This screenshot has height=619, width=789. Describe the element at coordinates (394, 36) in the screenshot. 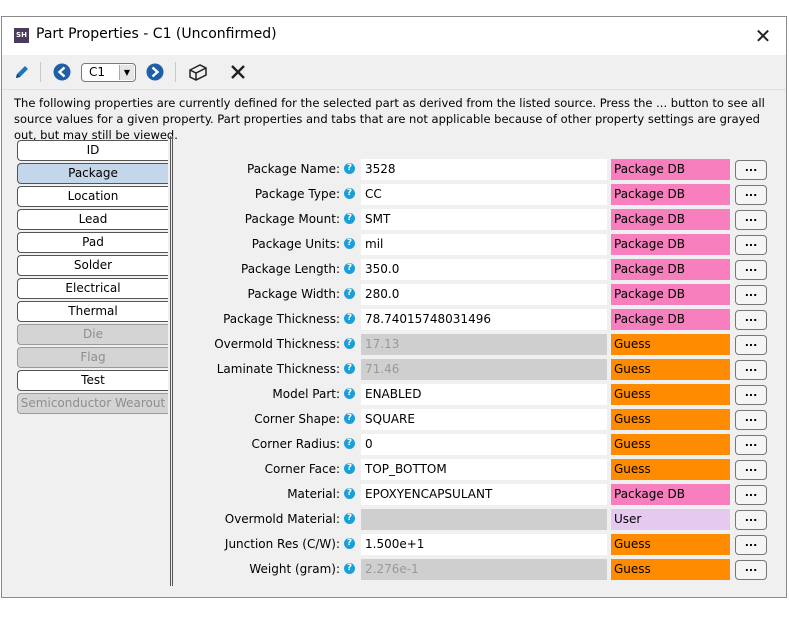

I see `title-bar: SH Part Properties - C1 (Unconfirmed) ✕` at that location.